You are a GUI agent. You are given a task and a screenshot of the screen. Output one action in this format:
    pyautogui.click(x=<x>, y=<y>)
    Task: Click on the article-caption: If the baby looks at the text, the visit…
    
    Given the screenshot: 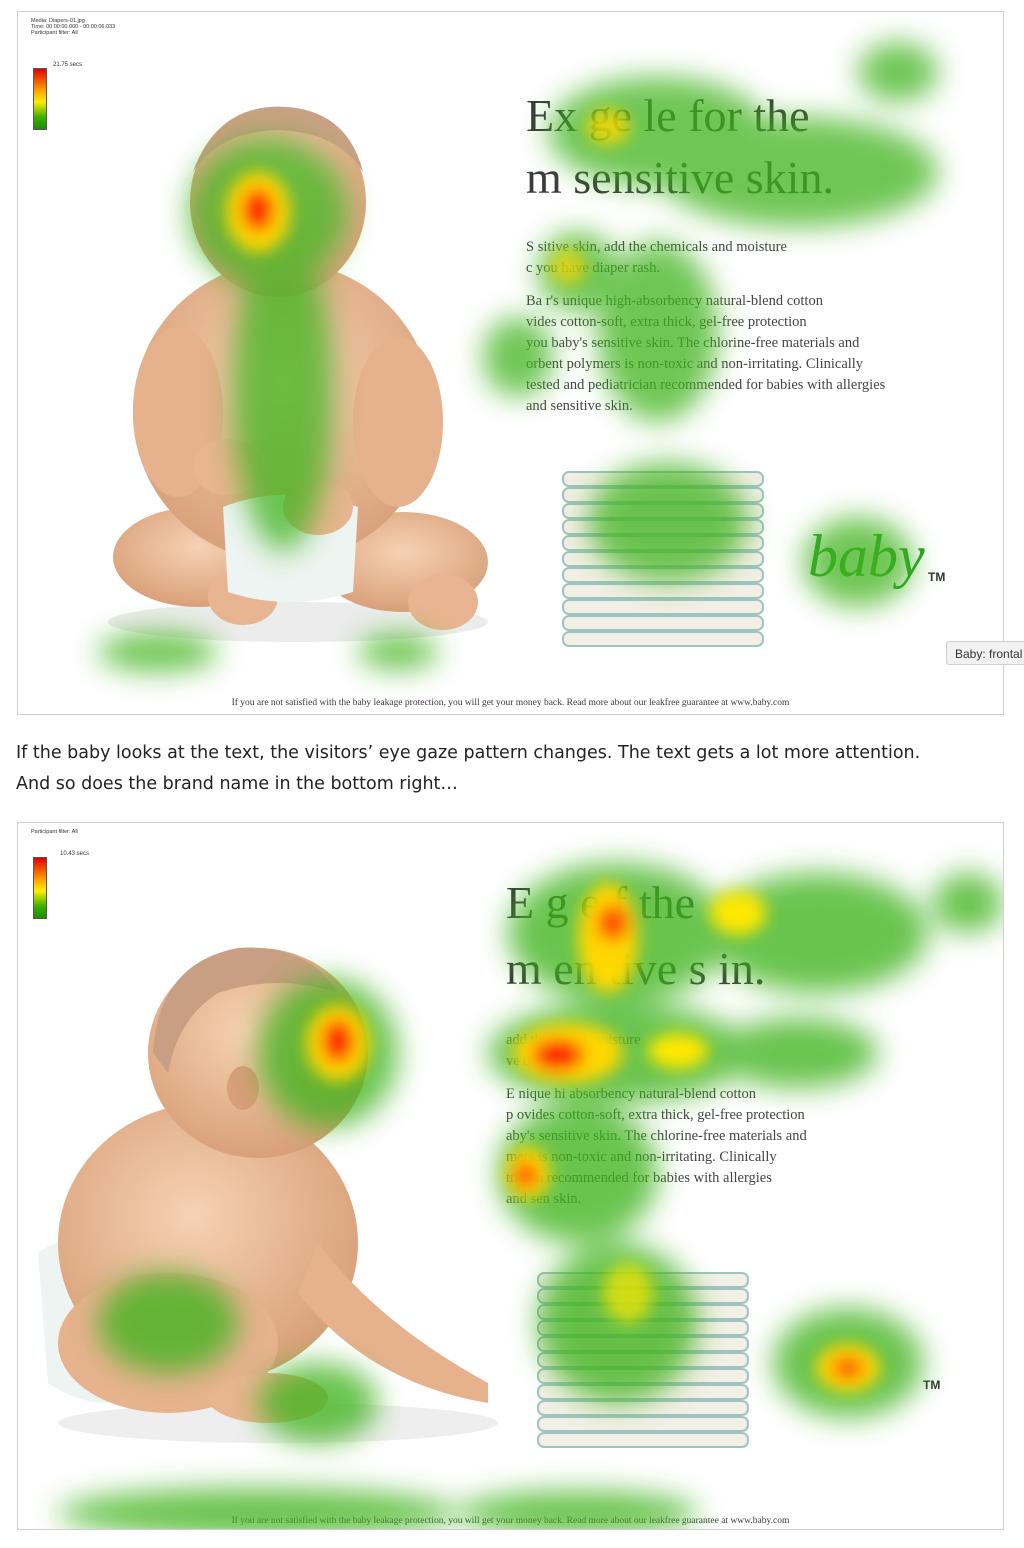 What is the action you would take?
    pyautogui.click(x=511, y=769)
    